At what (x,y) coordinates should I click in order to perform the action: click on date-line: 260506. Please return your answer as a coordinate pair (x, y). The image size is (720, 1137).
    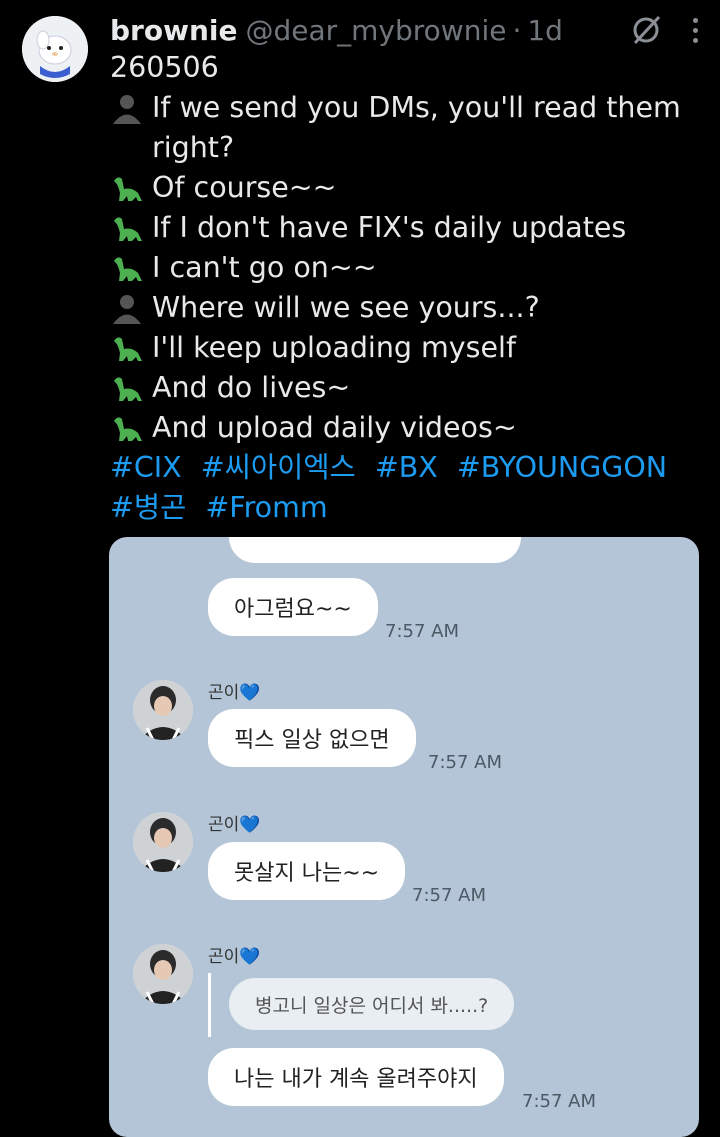
    Looking at the image, I should click on (164, 67).